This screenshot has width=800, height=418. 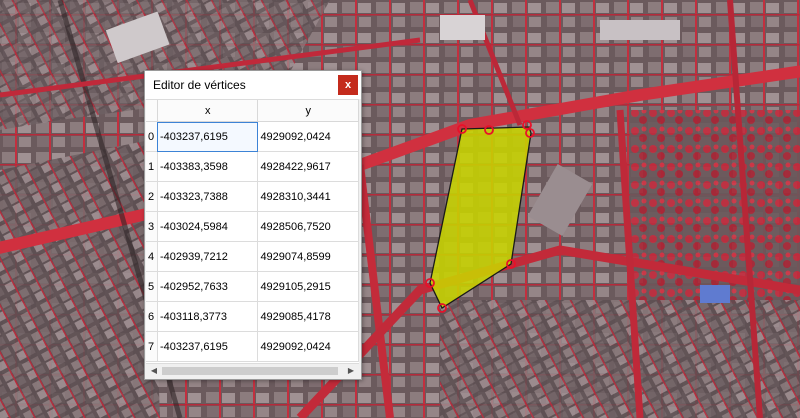 I want to click on cell-y: 4929105,2915, so click(x=308, y=286).